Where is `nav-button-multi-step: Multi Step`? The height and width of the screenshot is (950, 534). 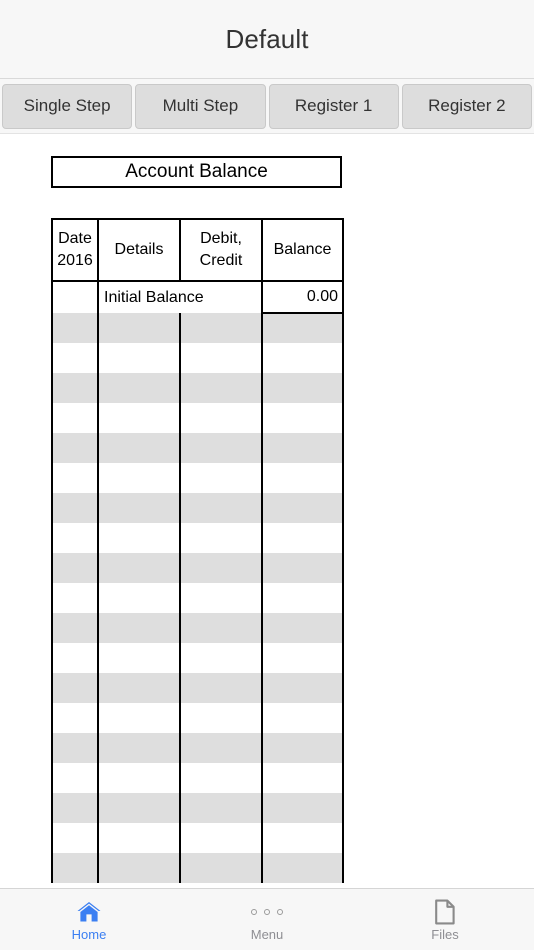 nav-button-multi-step: Multi Step is located at coordinates (200, 106).